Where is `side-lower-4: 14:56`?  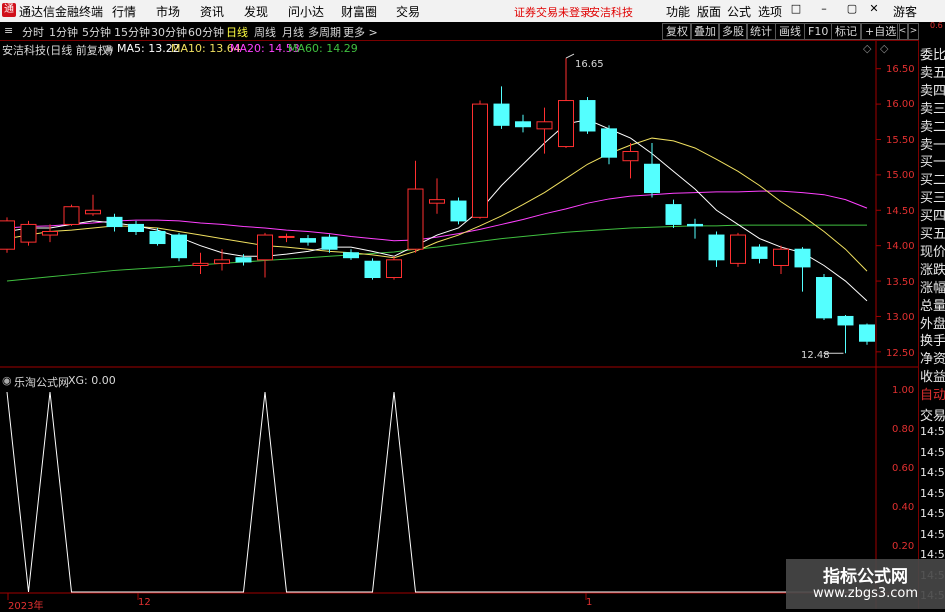 side-lower-4: 14:56 is located at coordinates (932, 472).